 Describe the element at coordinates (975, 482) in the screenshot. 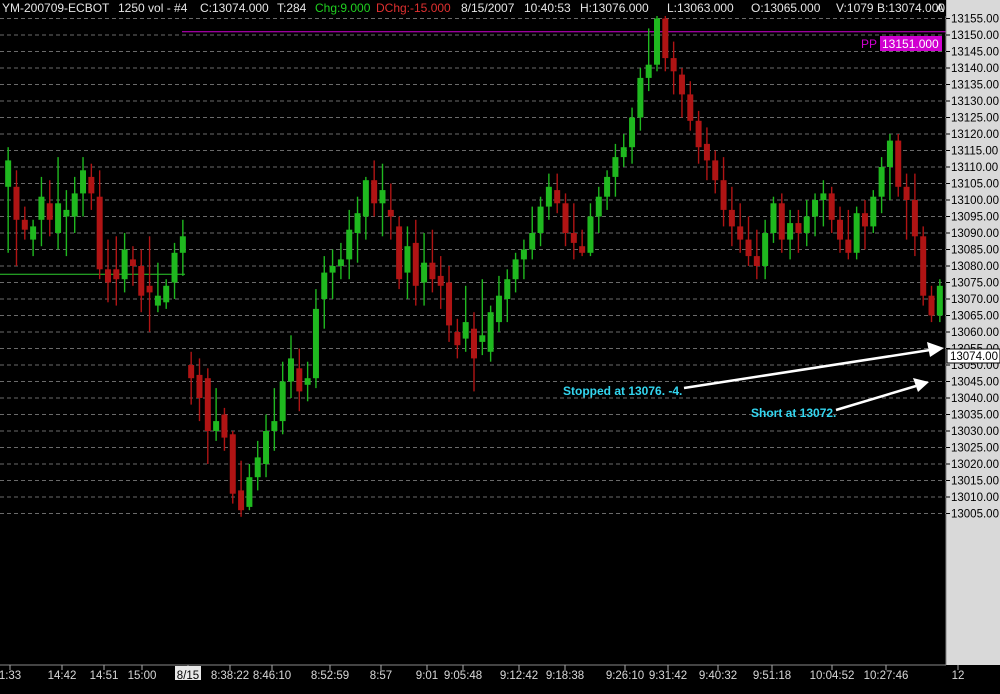

I see `price-tick-label: 13015.00` at that location.